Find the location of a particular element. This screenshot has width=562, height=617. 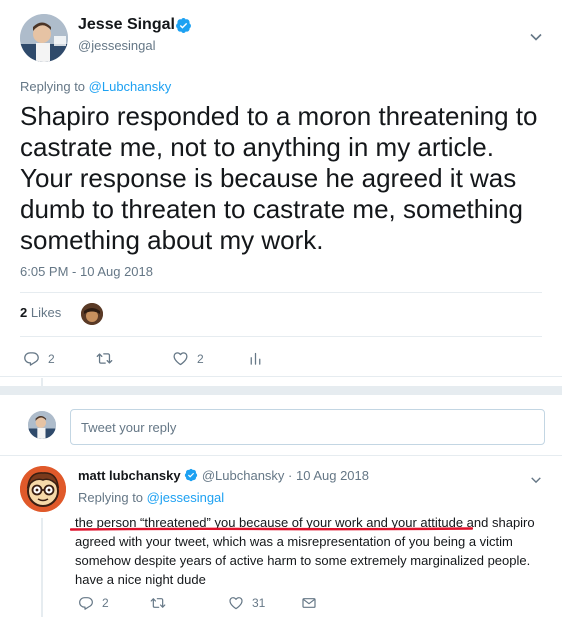

likes-count: 2 Likes is located at coordinates (40, 312).